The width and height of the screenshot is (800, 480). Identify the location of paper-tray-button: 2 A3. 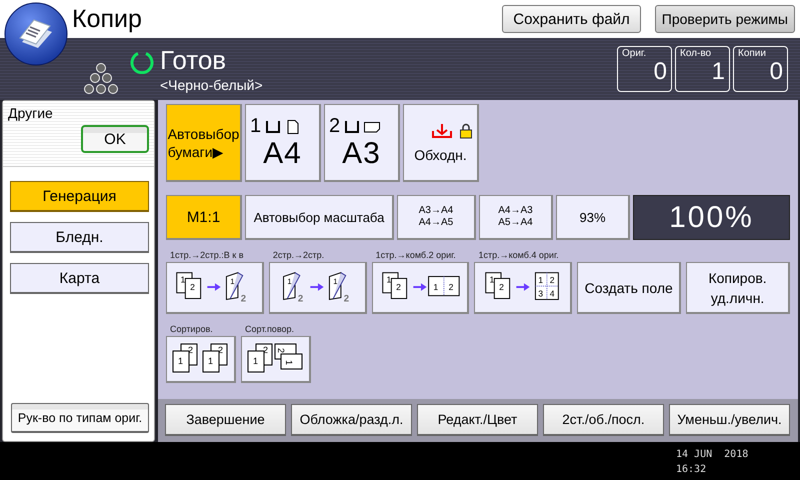
(362, 143).